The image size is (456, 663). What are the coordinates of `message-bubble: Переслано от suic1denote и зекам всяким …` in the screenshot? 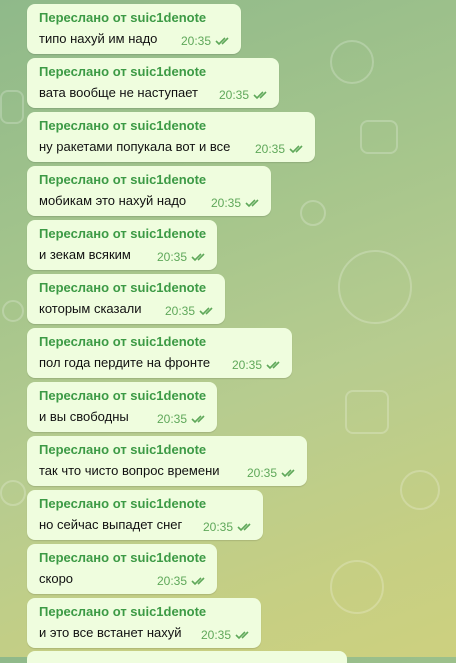 It's located at (122, 245).